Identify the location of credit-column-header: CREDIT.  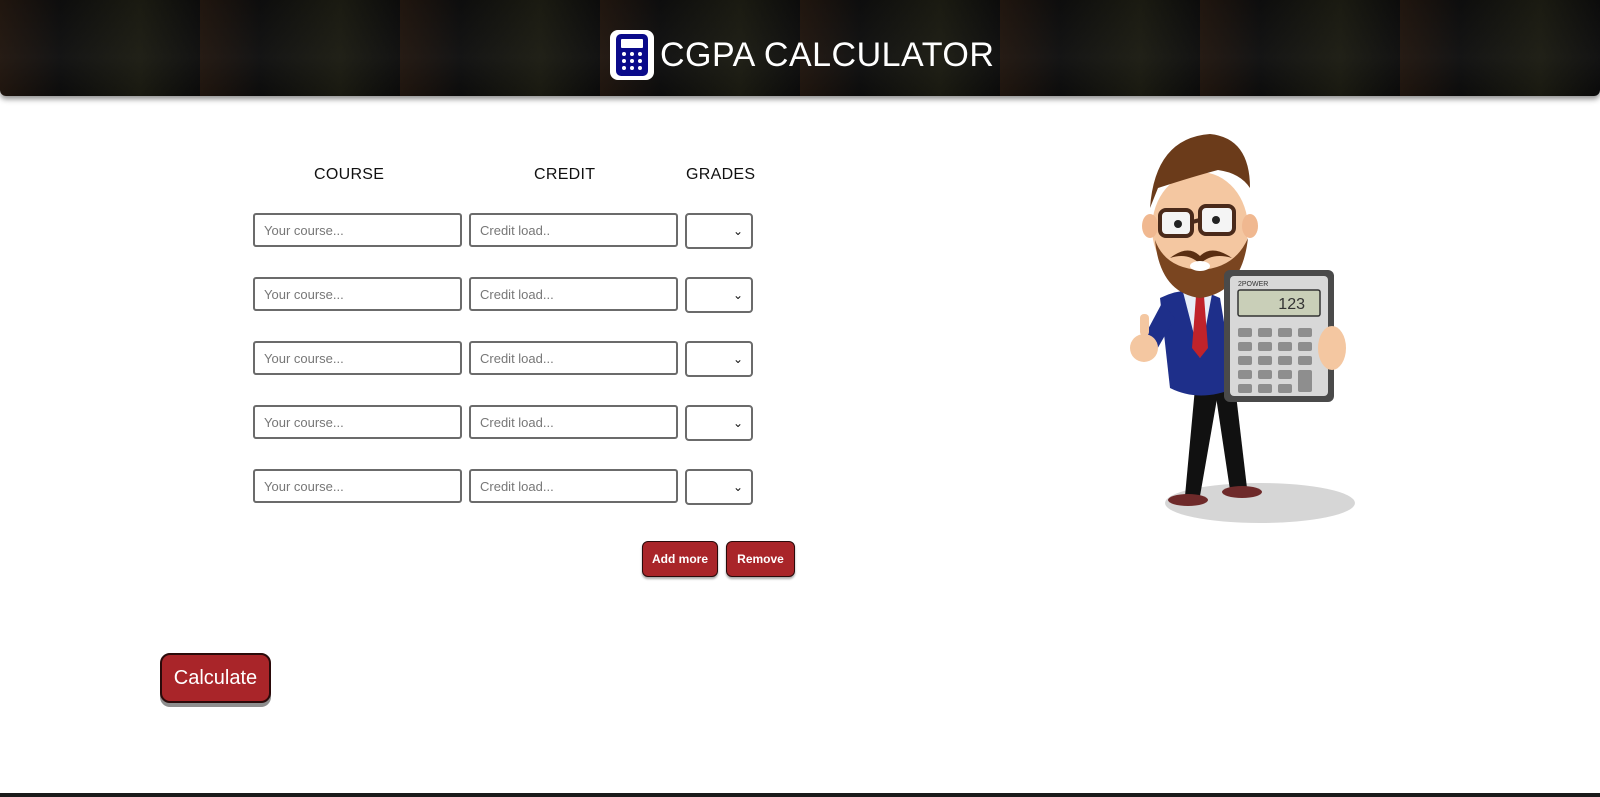
(565, 174).